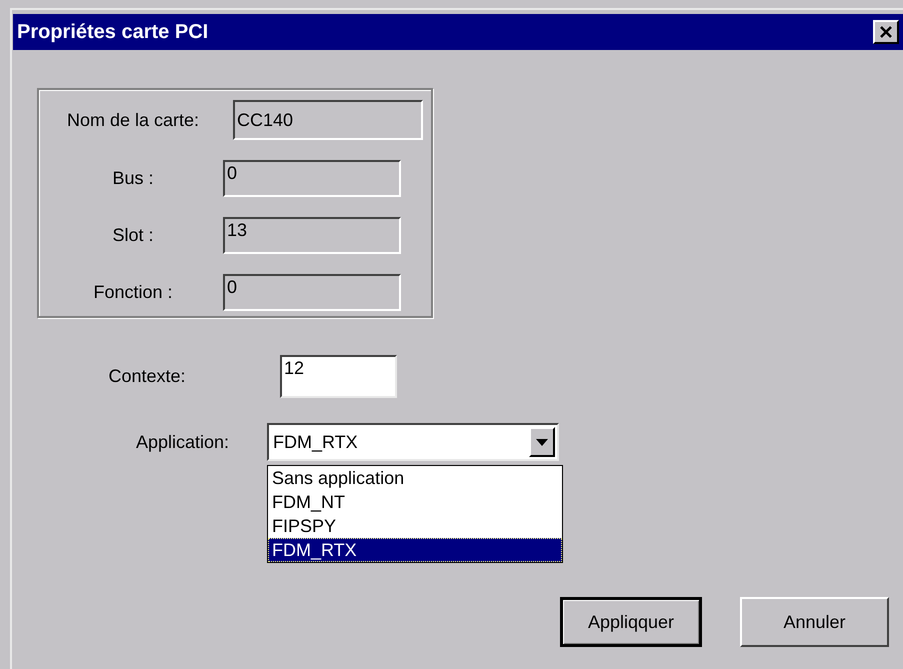  Describe the element at coordinates (312, 235) in the screenshot. I see `readonly-field: 13` at that location.